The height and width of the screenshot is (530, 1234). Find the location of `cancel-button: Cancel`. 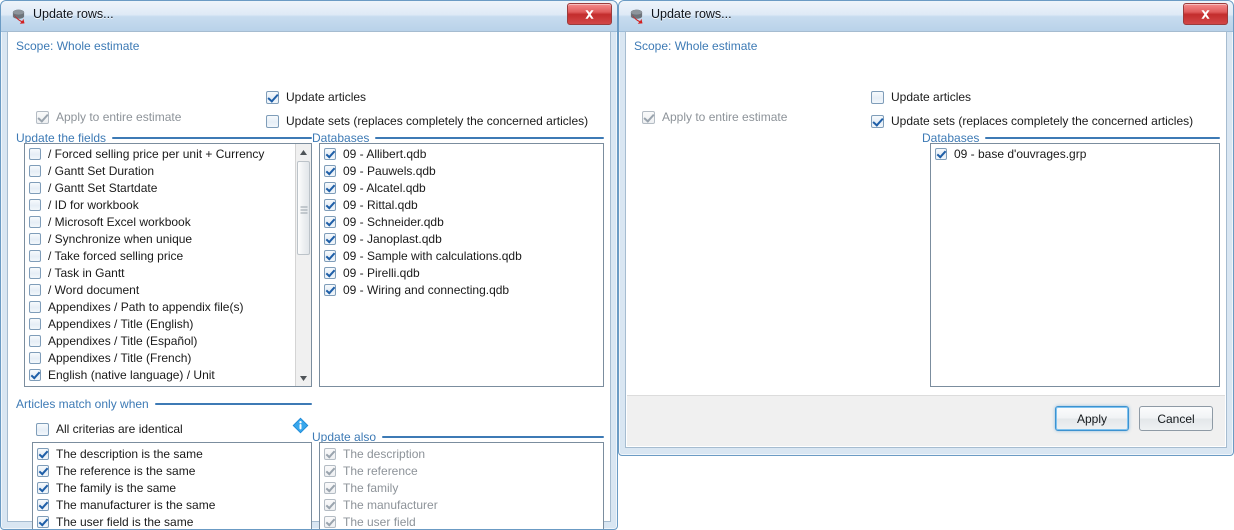

cancel-button: Cancel is located at coordinates (1176, 418).